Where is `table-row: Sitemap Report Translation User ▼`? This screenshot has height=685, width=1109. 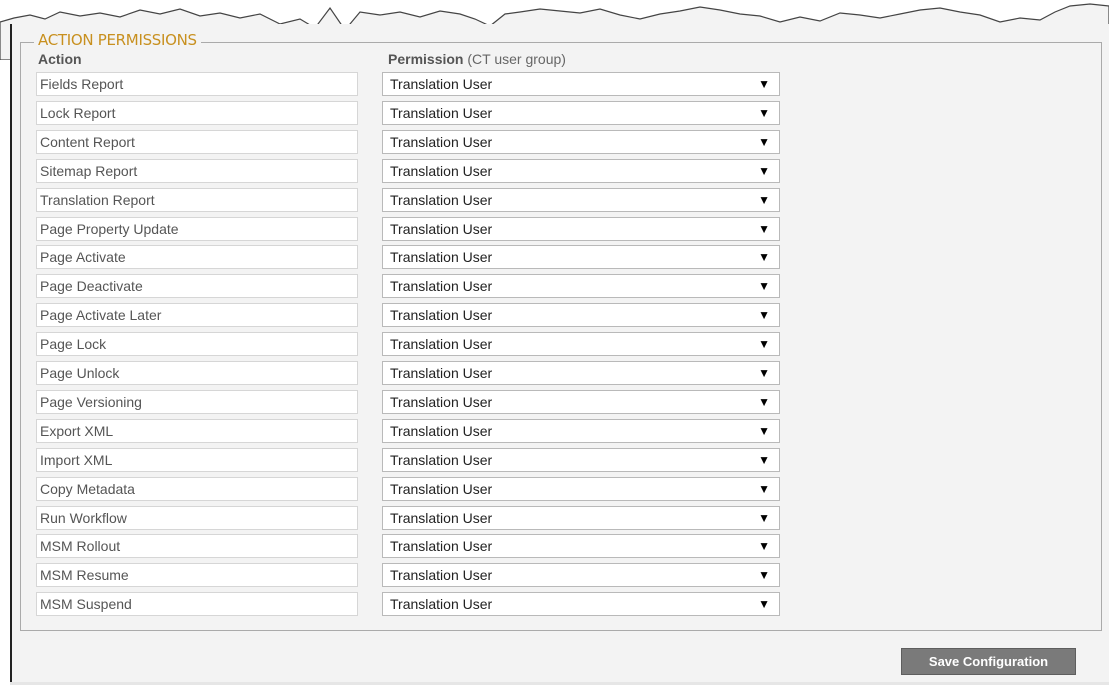 table-row: Sitemap Report Translation User ▼ is located at coordinates (554, 171).